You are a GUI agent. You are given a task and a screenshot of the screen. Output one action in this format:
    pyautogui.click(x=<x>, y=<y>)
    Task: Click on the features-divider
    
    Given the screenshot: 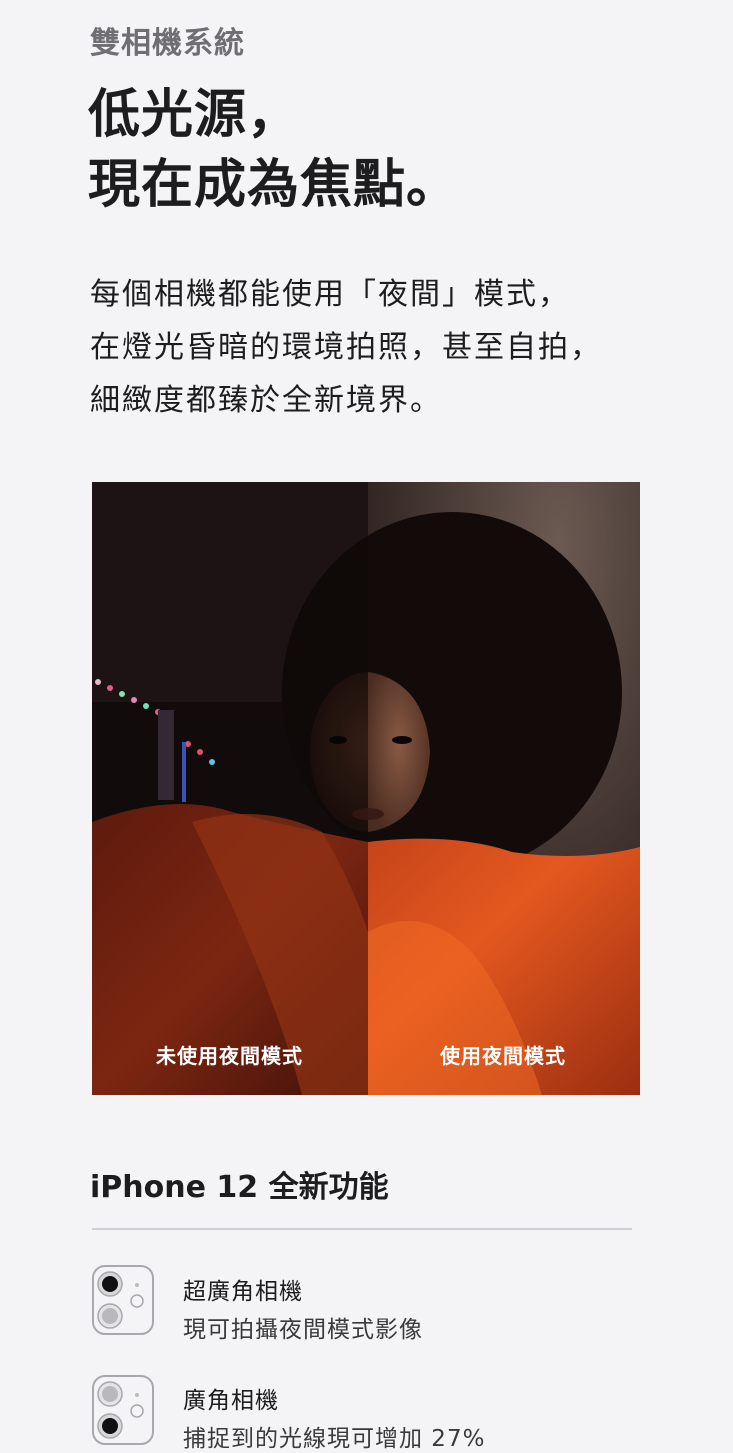 What is the action you would take?
    pyautogui.click(x=362, y=1229)
    